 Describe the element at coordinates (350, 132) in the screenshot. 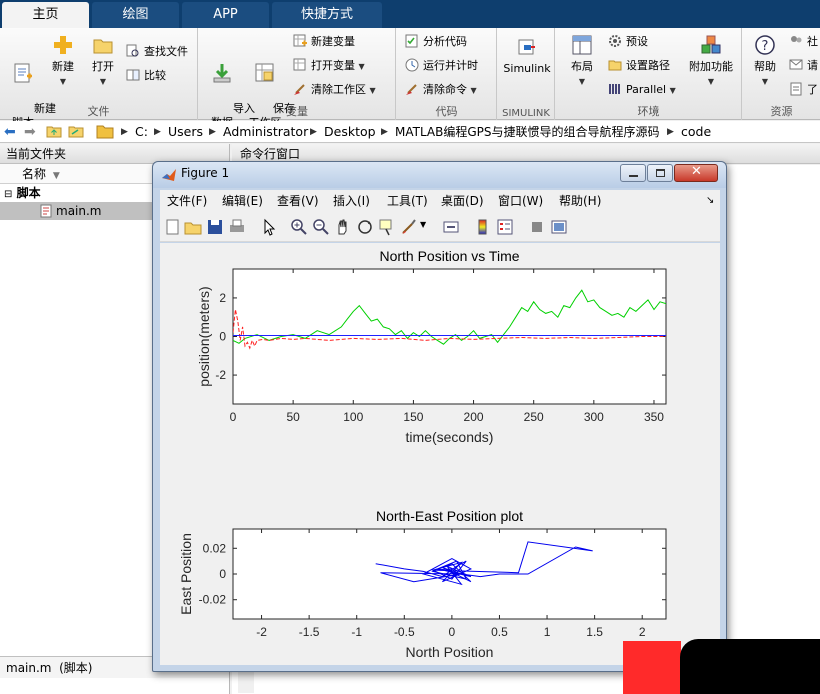

I see `breadcrumb-desktop: Desktop` at that location.